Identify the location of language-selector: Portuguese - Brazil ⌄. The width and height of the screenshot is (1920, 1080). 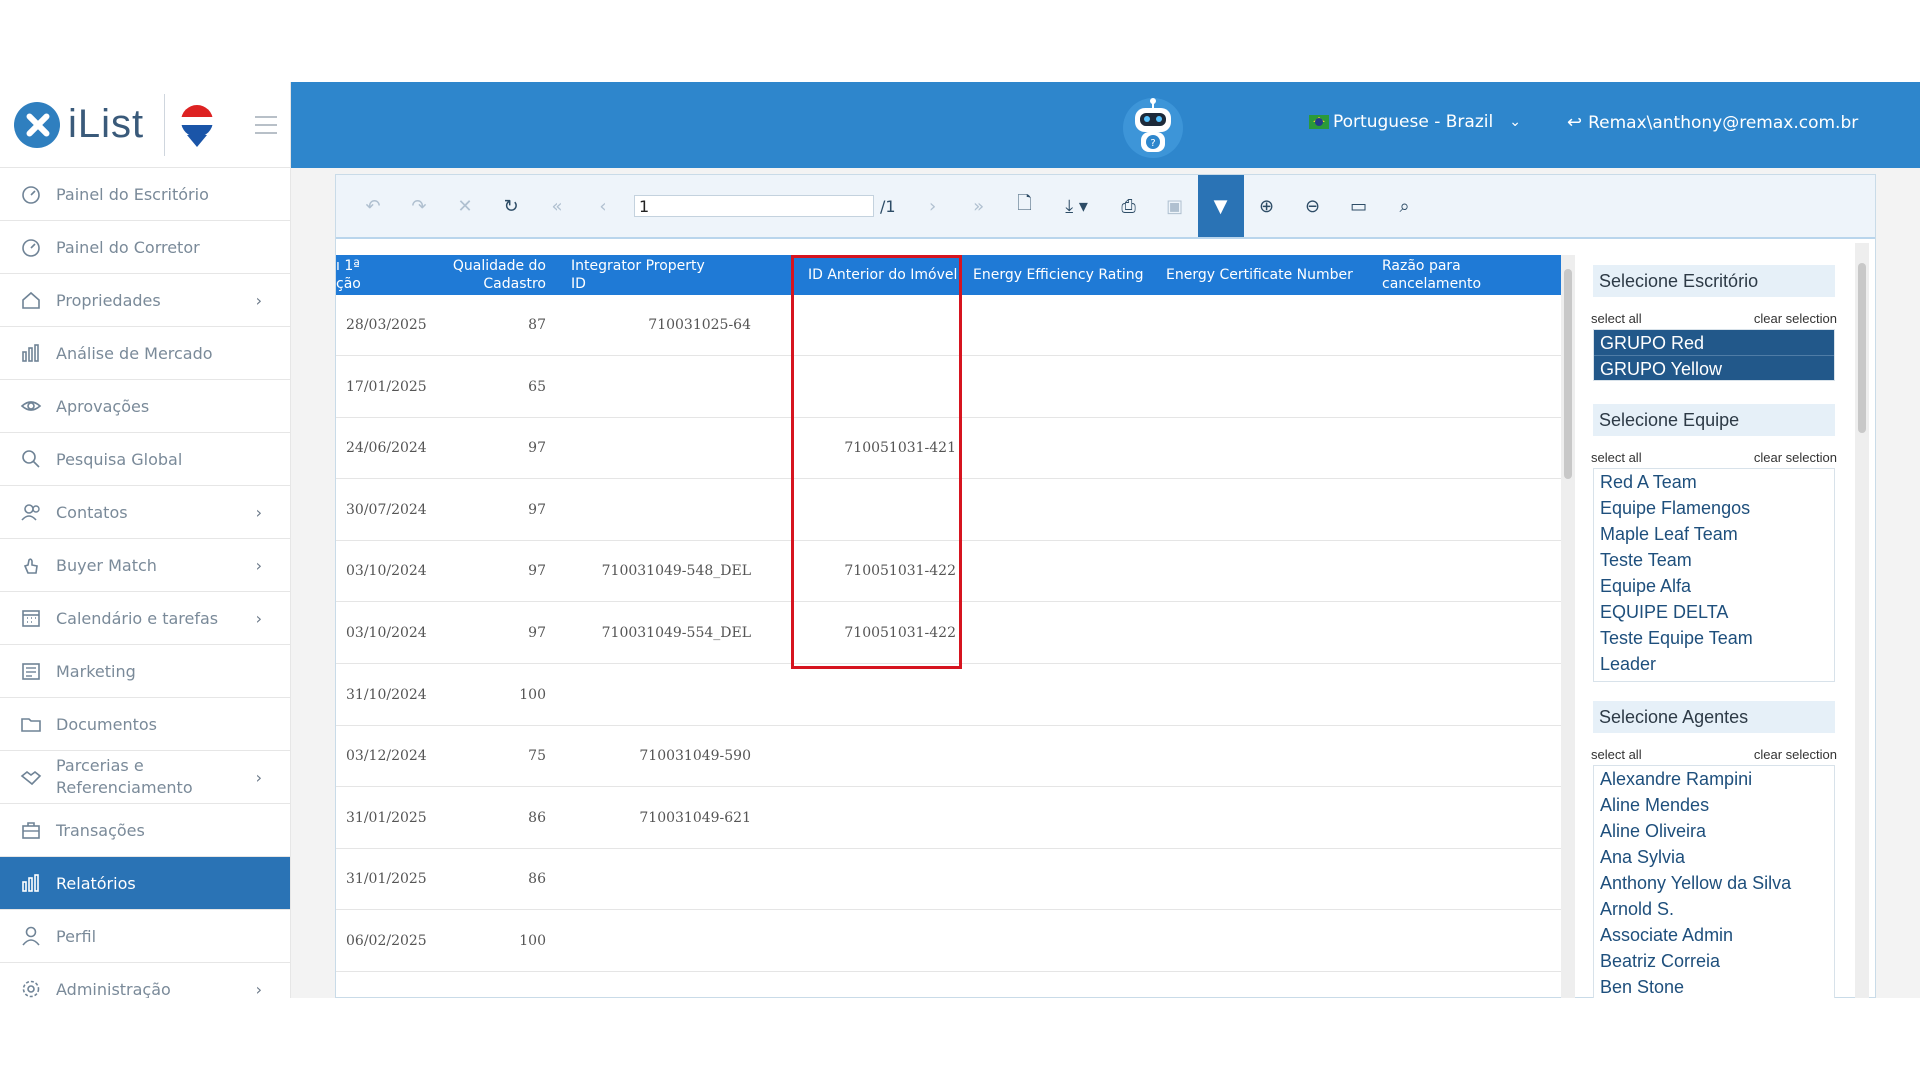
(1415, 122).